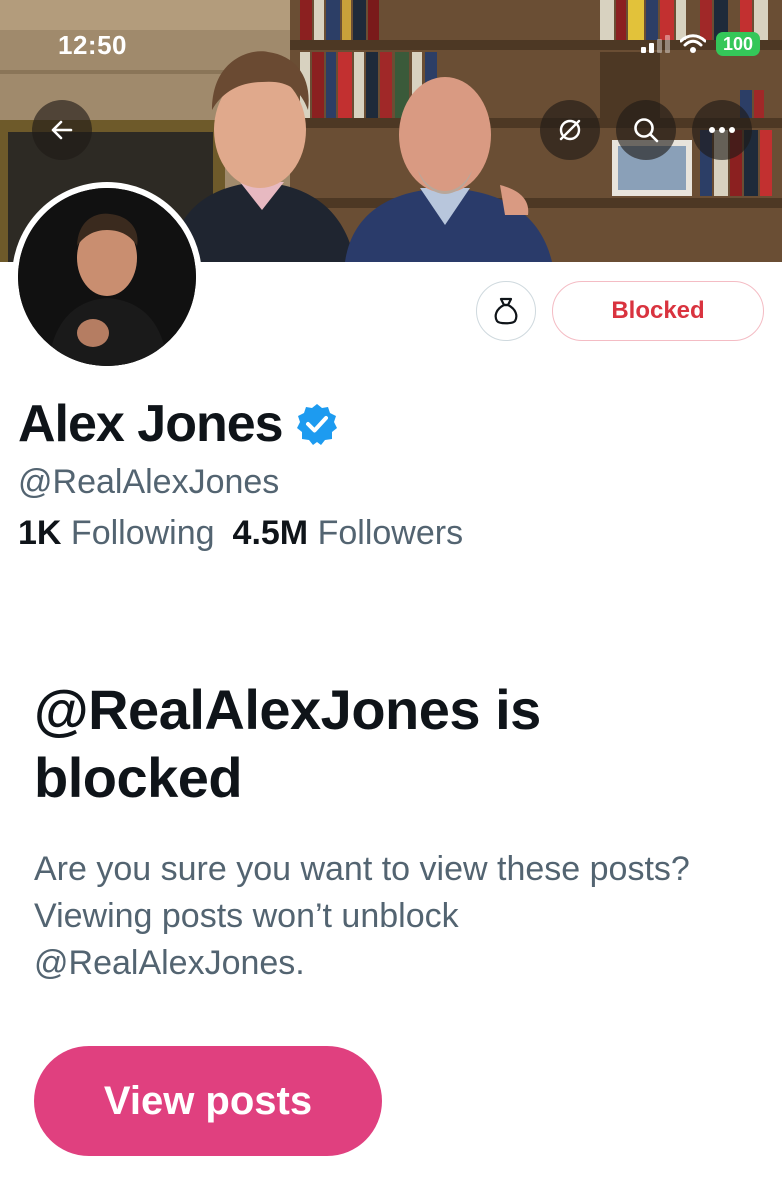 Image resolution: width=782 pixels, height=1200 pixels. What do you see at coordinates (658, 311) in the screenshot?
I see `blocked-button: Blocked` at bounding box center [658, 311].